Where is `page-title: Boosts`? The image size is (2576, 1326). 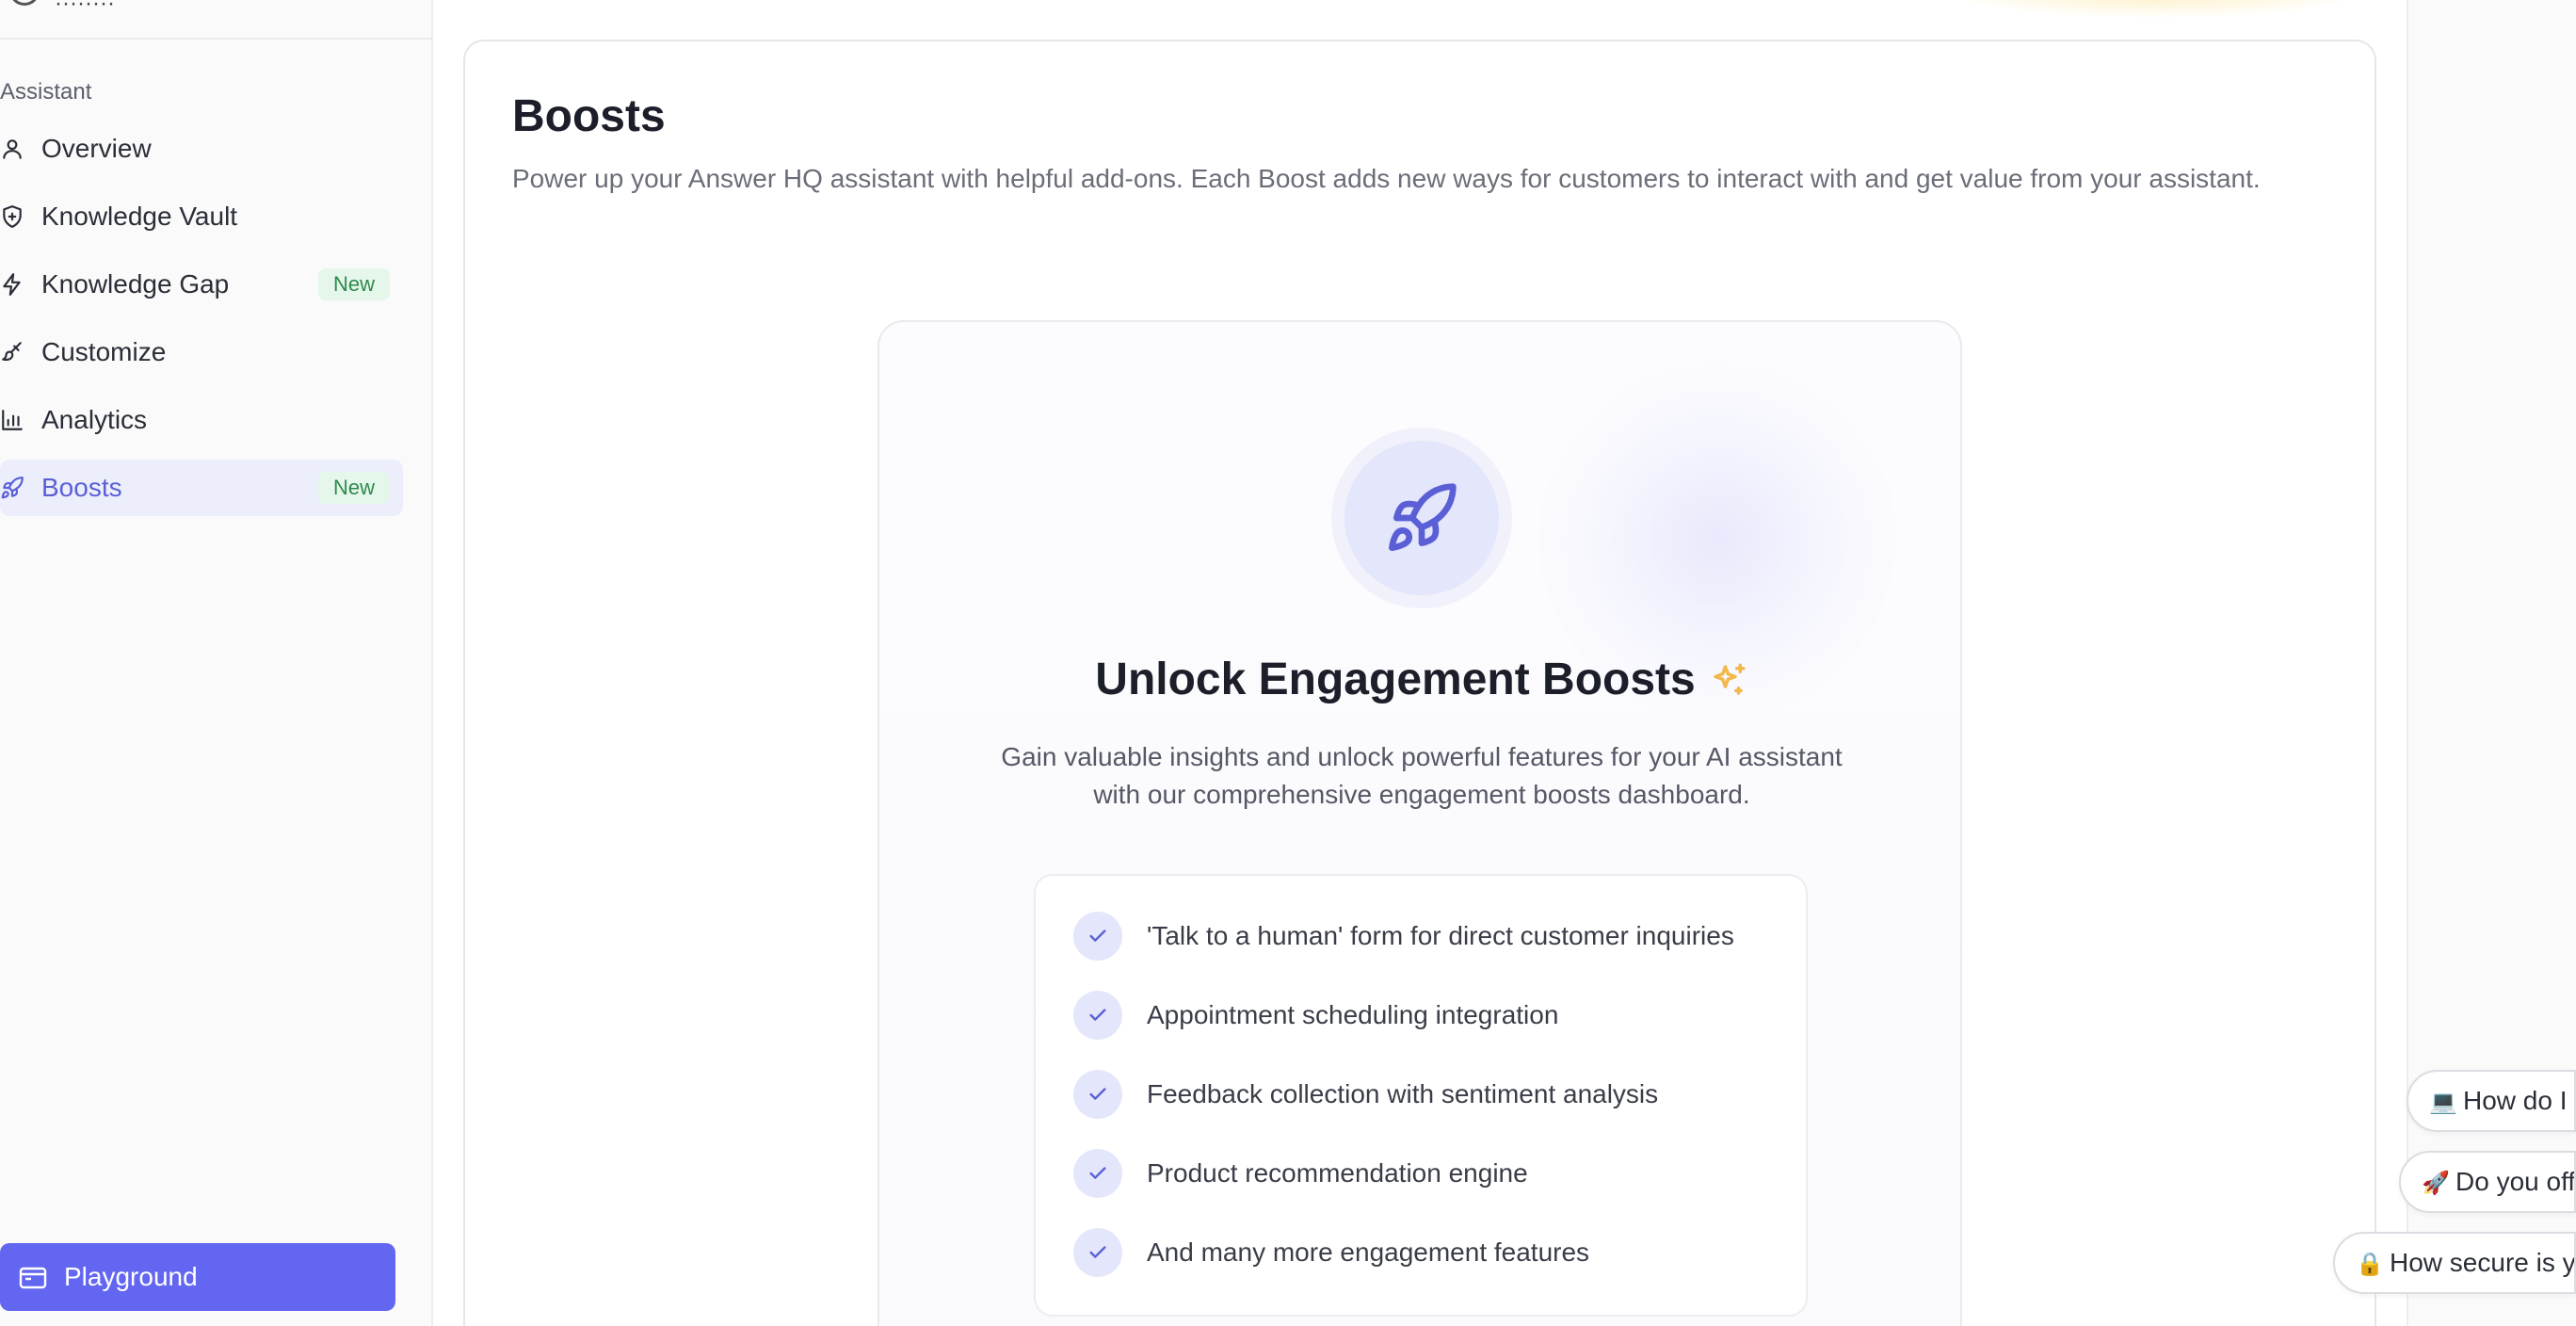 page-title: Boosts is located at coordinates (589, 116).